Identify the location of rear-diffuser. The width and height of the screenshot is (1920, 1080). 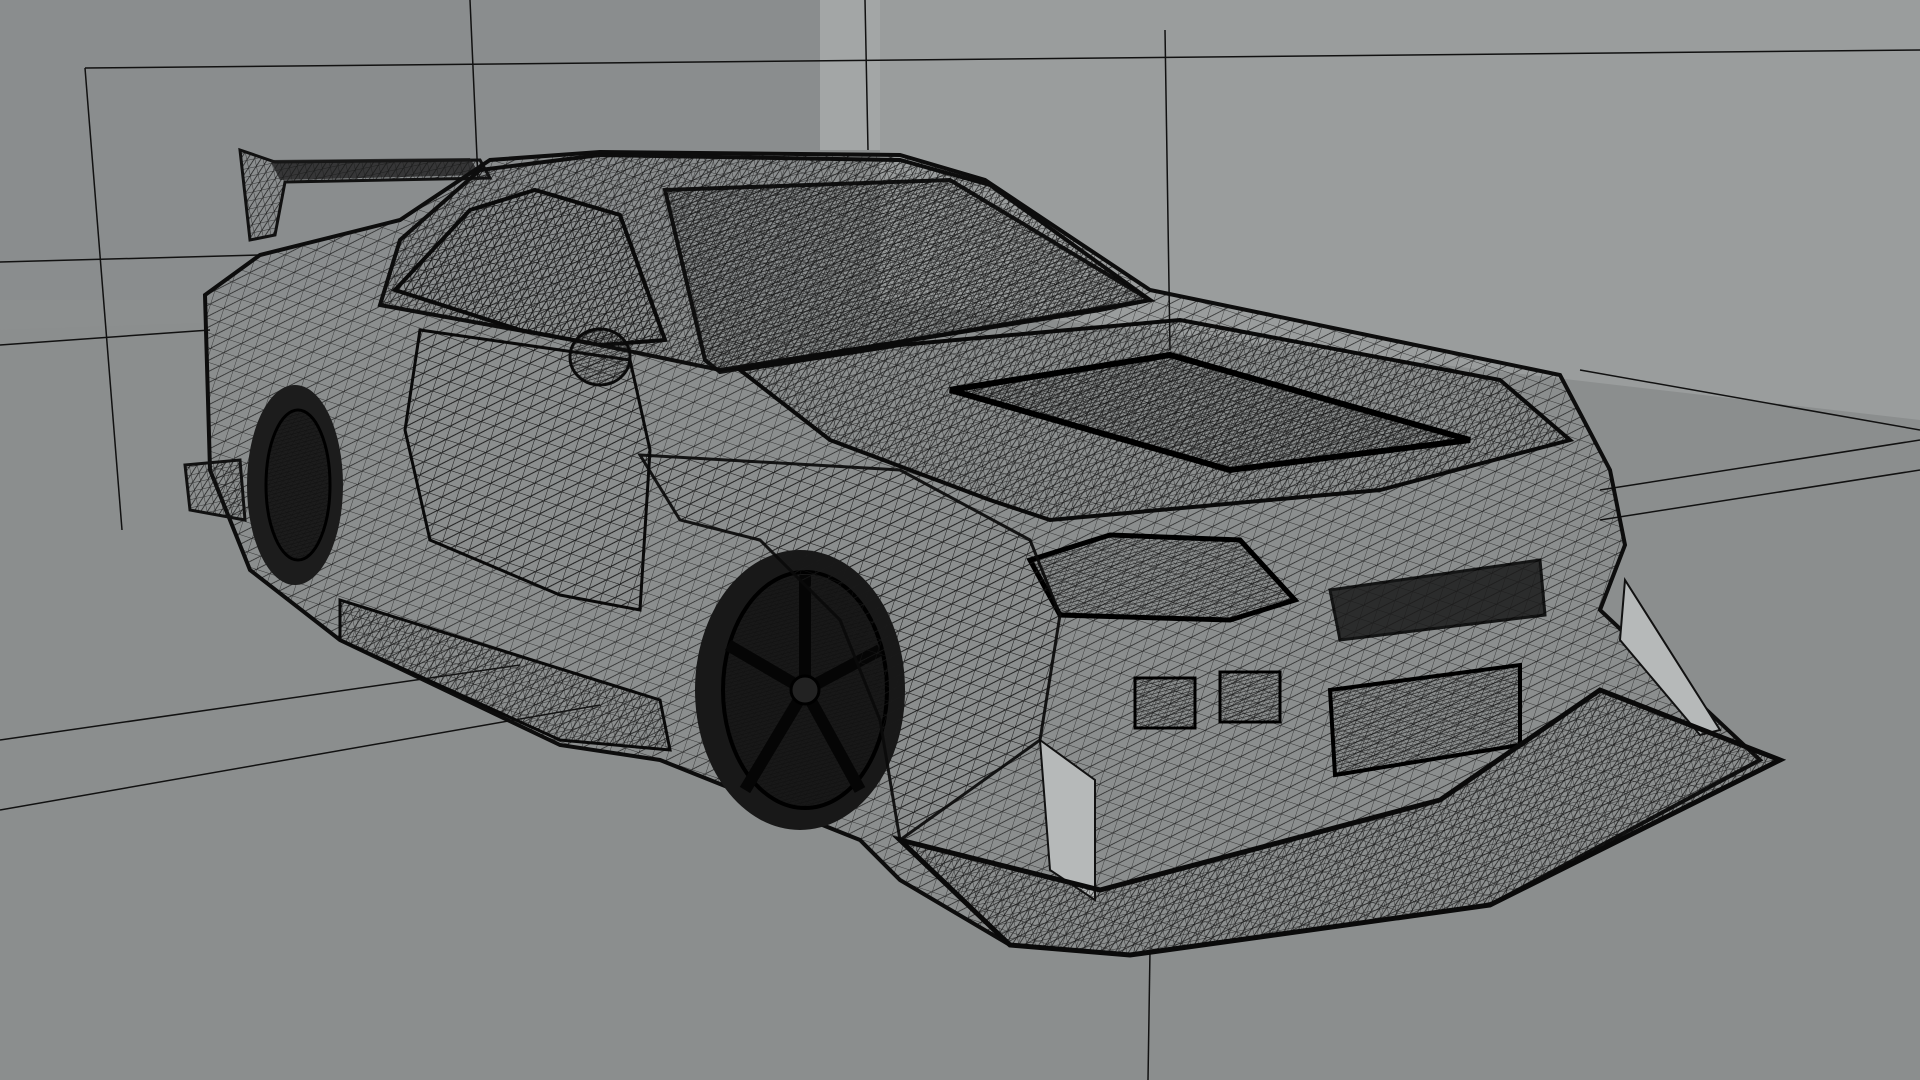
(215, 490).